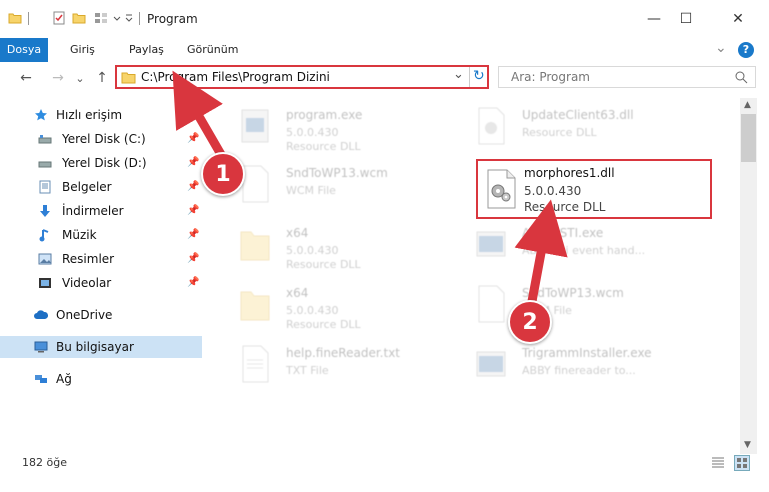  I want to click on item-count: 182 öğe, so click(44, 462).